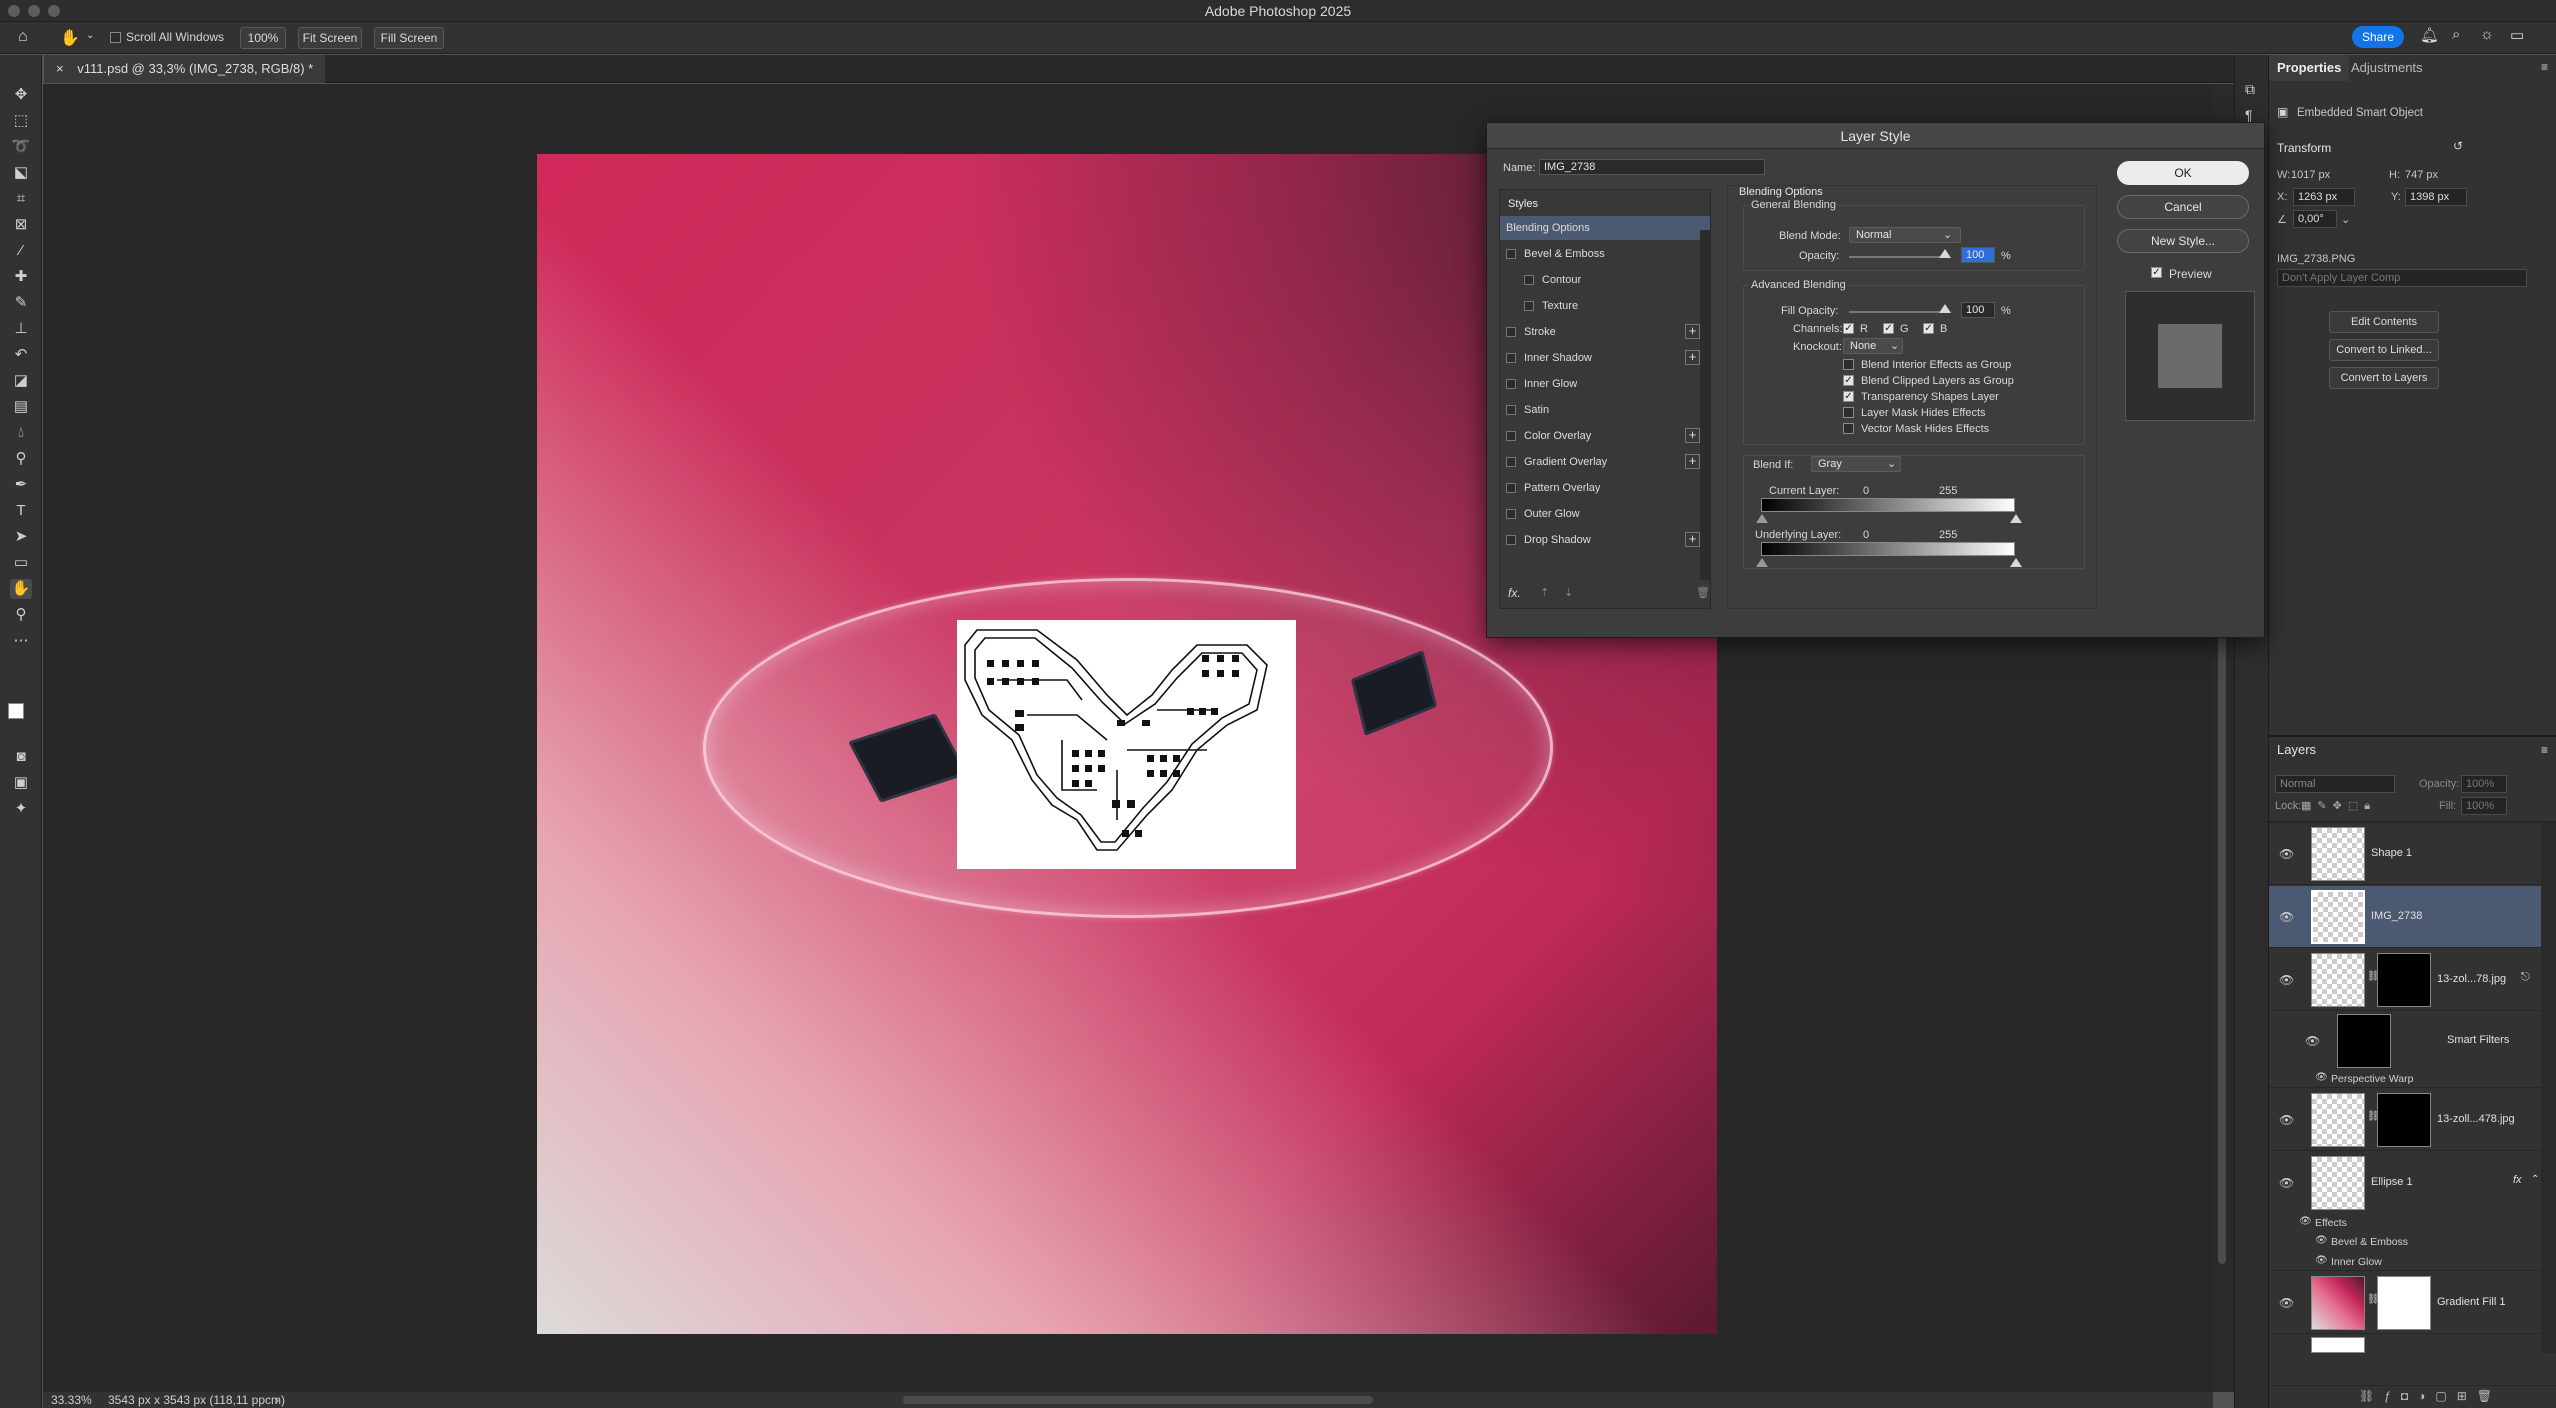 The height and width of the screenshot is (1408, 2556). What do you see at coordinates (21, 225) in the screenshot?
I see `frame-tool-icon: ⊠` at bounding box center [21, 225].